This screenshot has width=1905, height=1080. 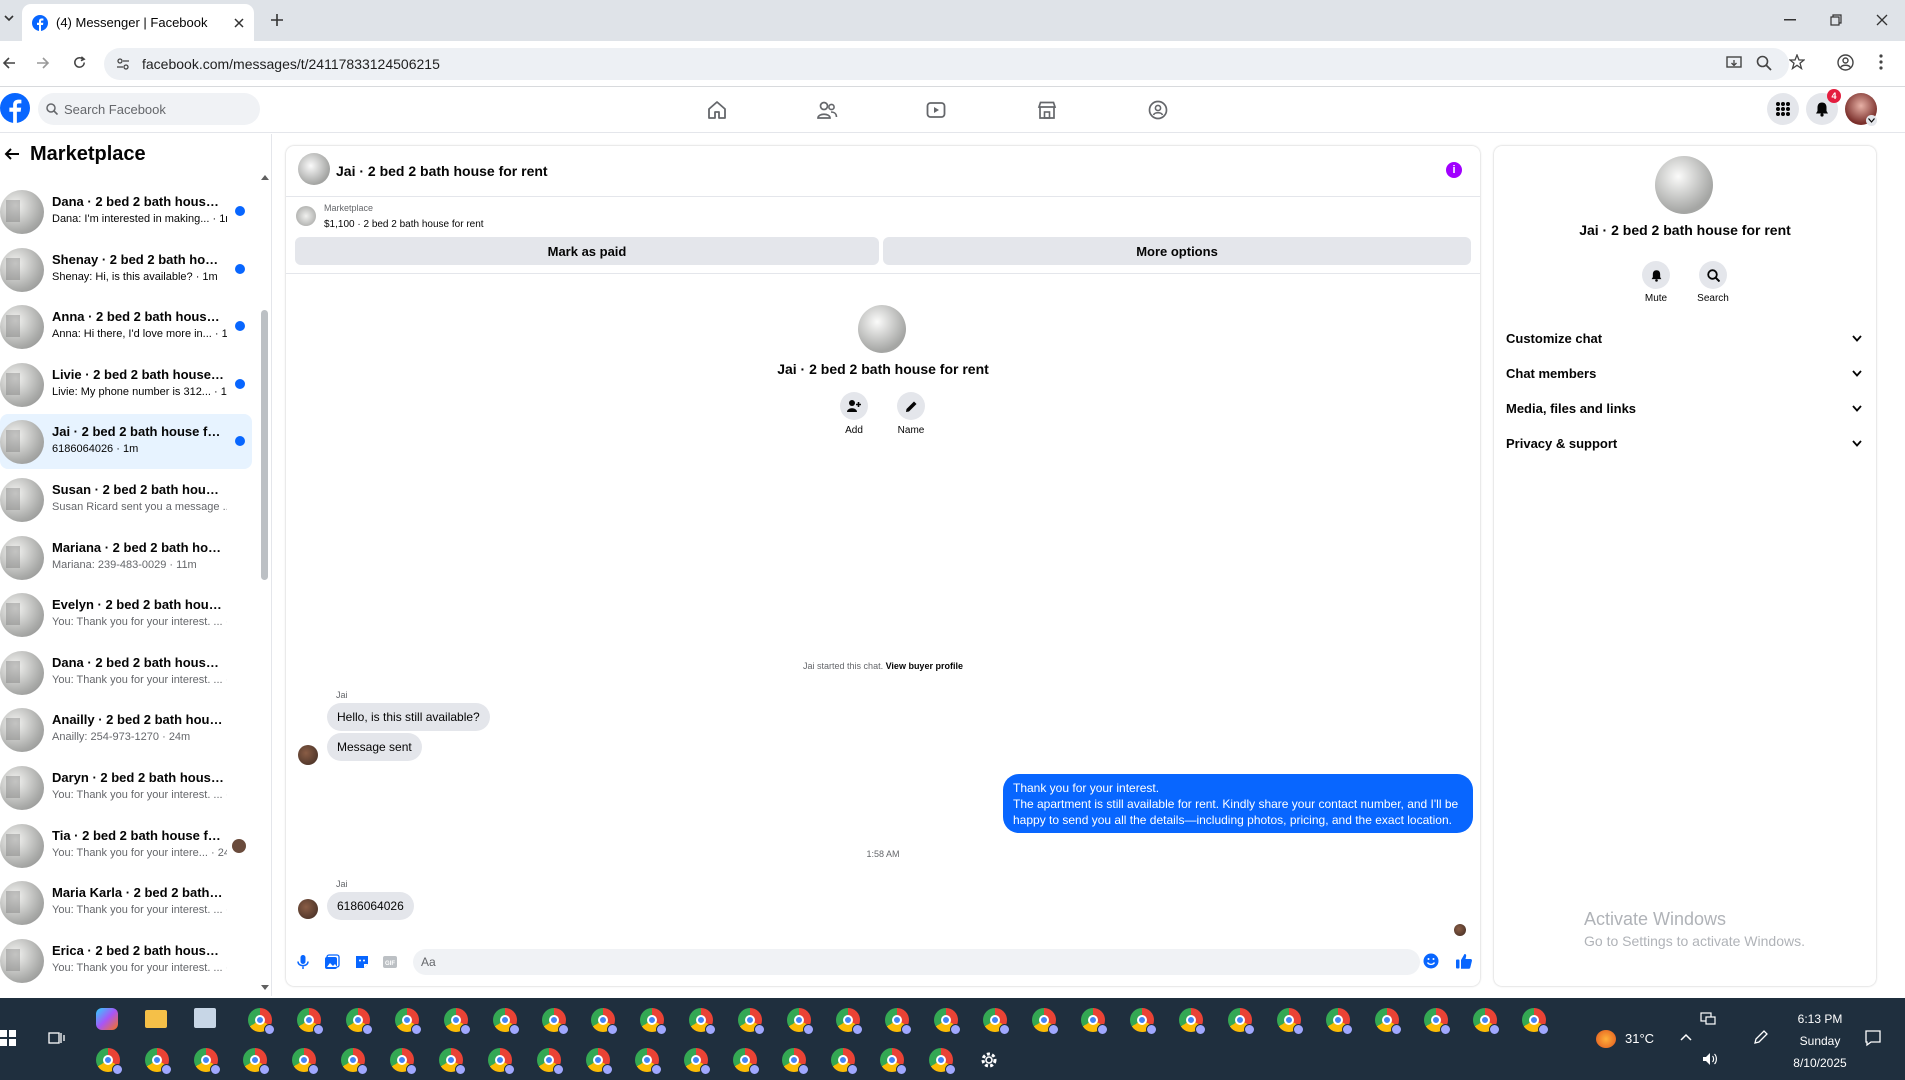 I want to click on copilot-icon, so click(x=107, y=1019).